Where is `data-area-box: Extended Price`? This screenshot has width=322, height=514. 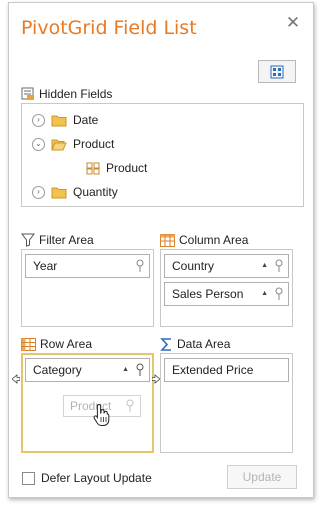 data-area-box: Extended Price is located at coordinates (226, 403).